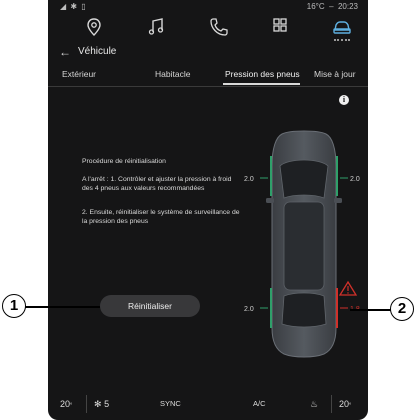 The height and width of the screenshot is (420, 416). What do you see at coordinates (342, 41) in the screenshot?
I see `active-indicator` at bounding box center [342, 41].